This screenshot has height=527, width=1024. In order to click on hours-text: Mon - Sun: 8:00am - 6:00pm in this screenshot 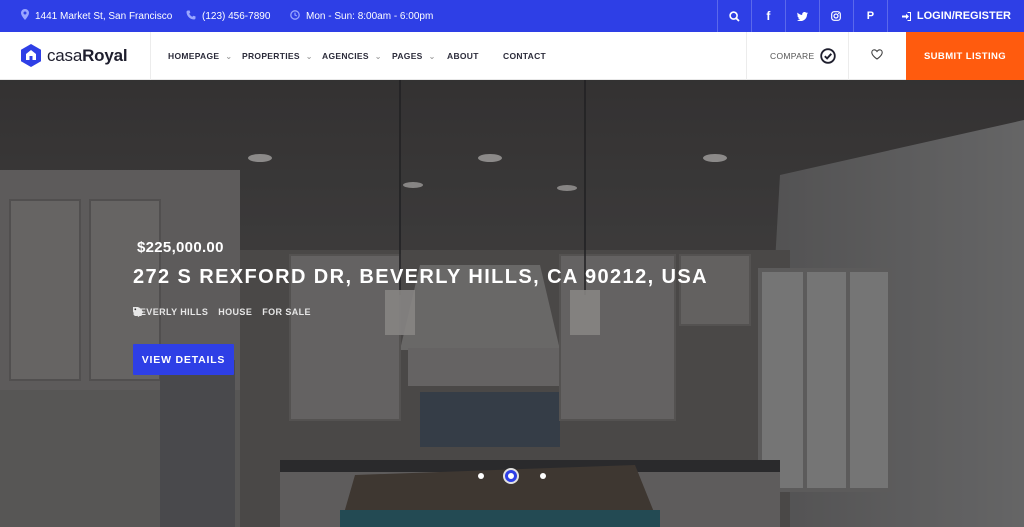, I will do `click(370, 16)`.